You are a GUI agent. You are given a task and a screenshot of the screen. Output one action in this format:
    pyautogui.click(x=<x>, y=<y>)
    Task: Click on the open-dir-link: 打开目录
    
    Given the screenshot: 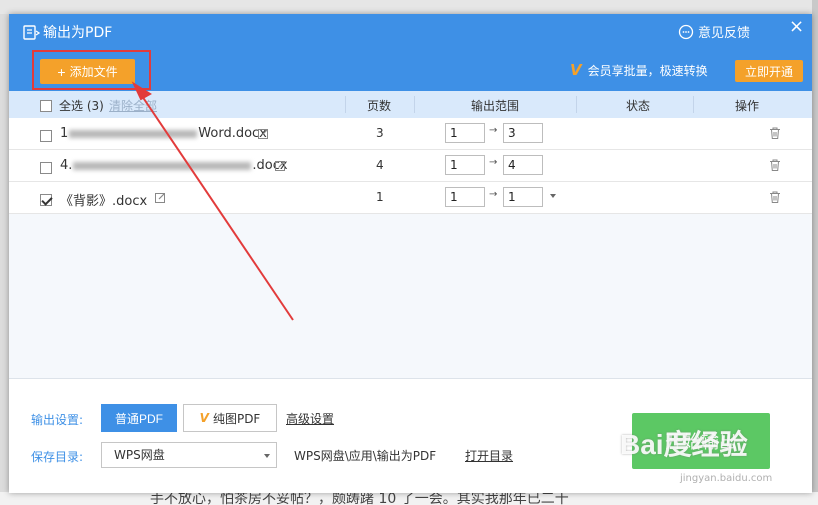 What is the action you would take?
    pyautogui.click(x=489, y=455)
    